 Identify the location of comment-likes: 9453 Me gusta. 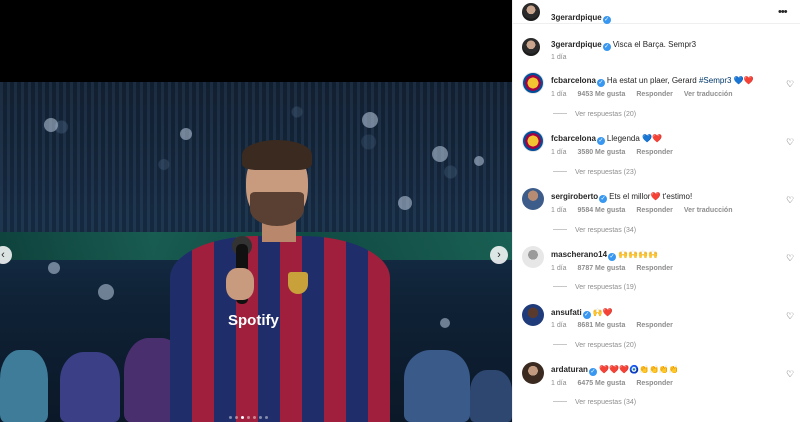
(602, 94).